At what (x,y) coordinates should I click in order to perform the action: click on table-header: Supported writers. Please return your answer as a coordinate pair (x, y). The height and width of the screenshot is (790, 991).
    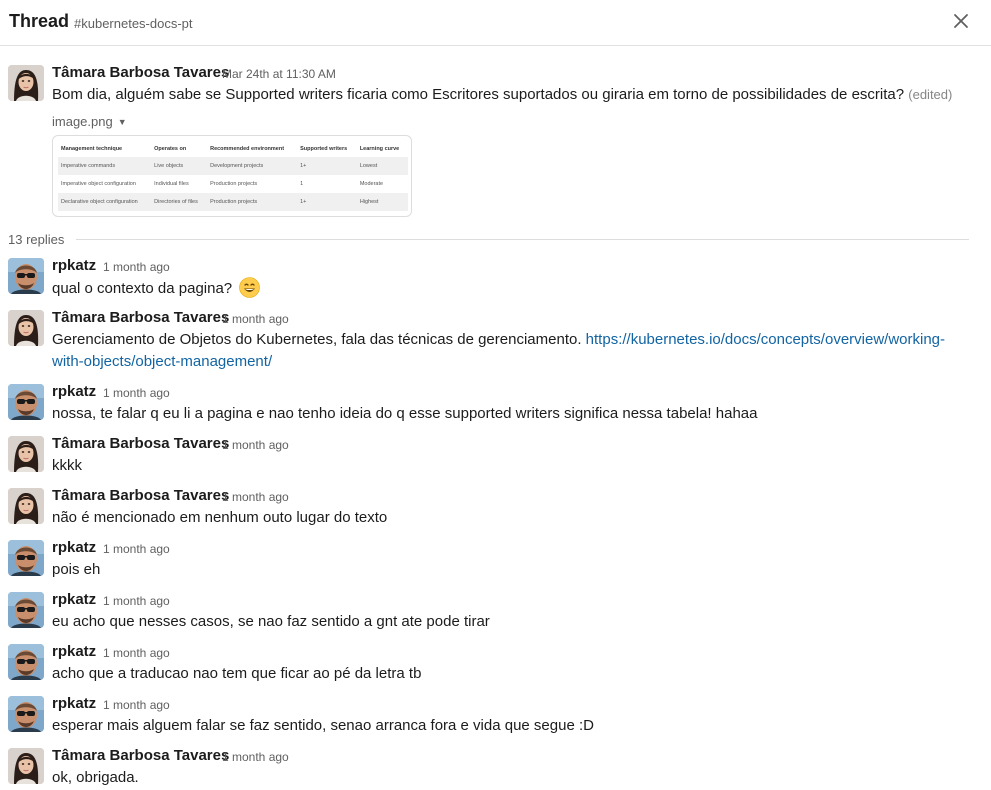
    Looking at the image, I should click on (324, 148).